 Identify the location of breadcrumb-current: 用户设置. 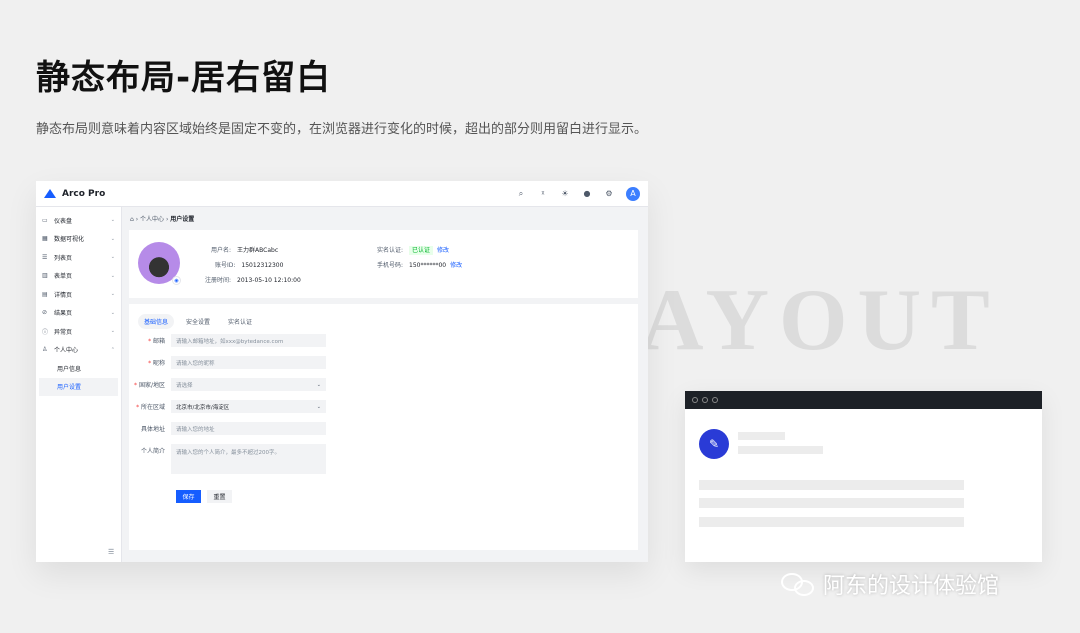
(182, 219).